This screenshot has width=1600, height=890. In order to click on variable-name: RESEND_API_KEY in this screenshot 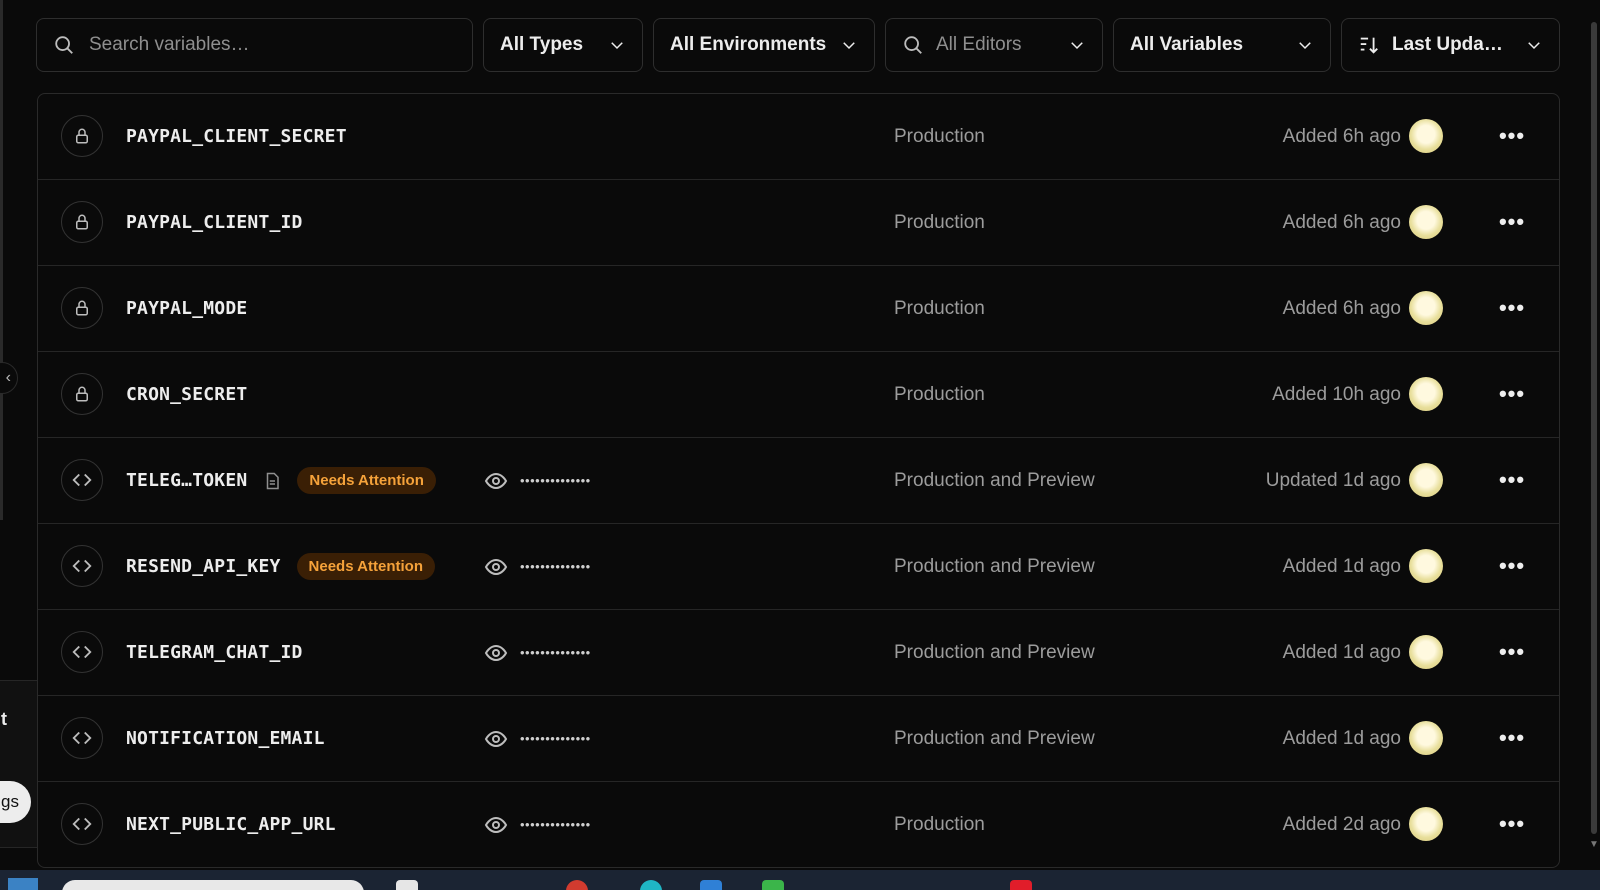, I will do `click(203, 566)`.